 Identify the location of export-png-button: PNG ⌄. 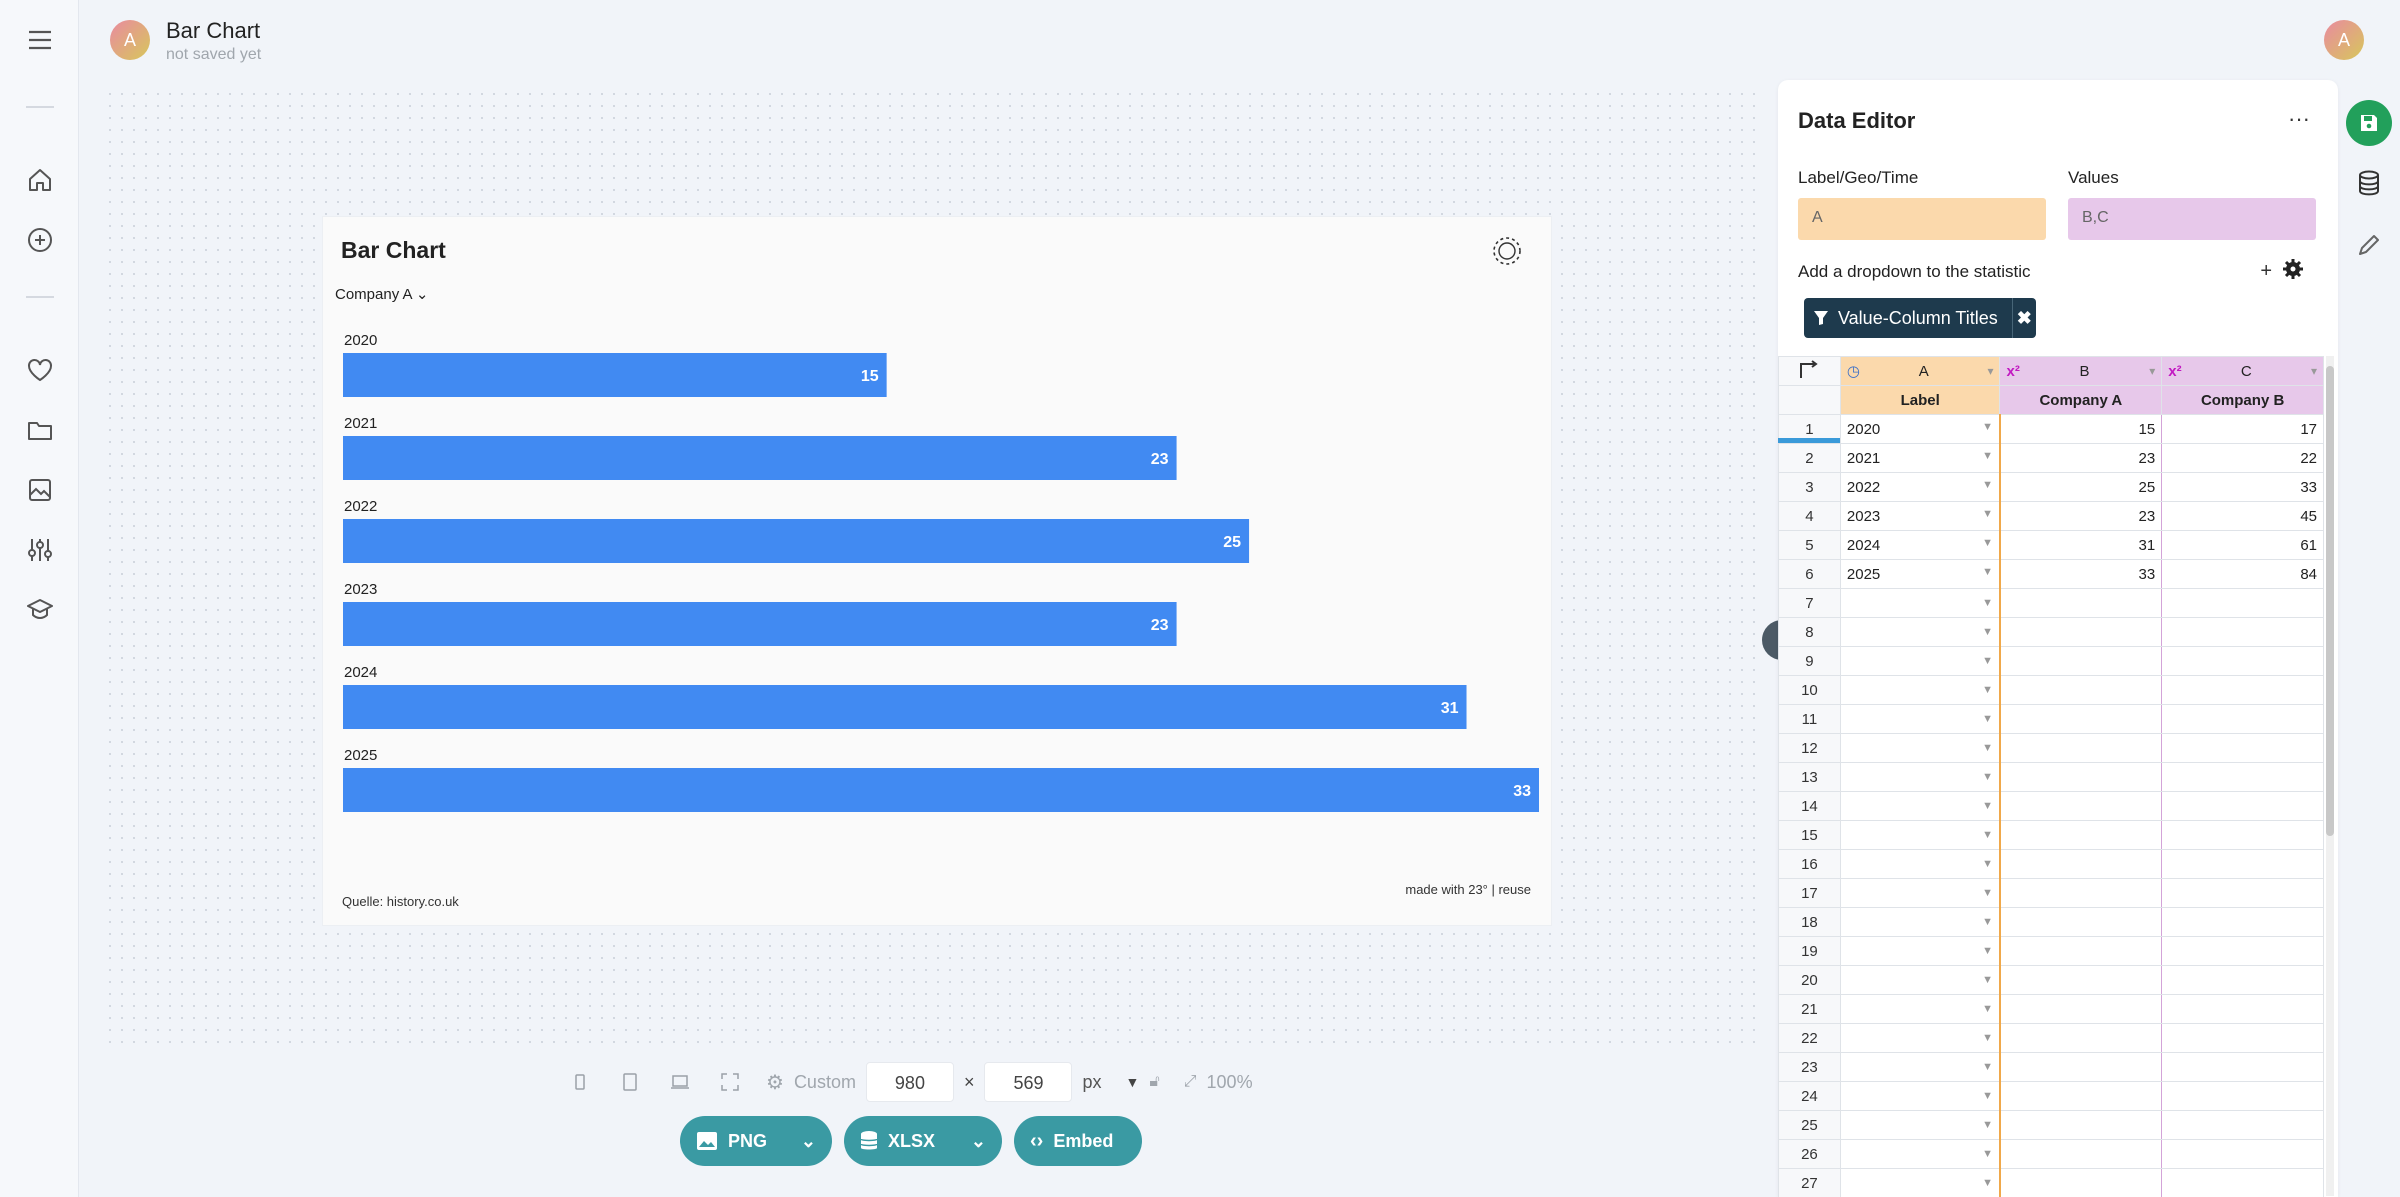
(756, 1141).